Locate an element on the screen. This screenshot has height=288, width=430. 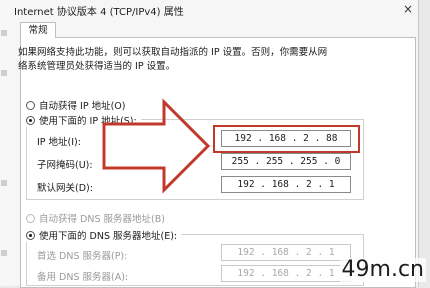
close-button: × is located at coordinates (408, 9).